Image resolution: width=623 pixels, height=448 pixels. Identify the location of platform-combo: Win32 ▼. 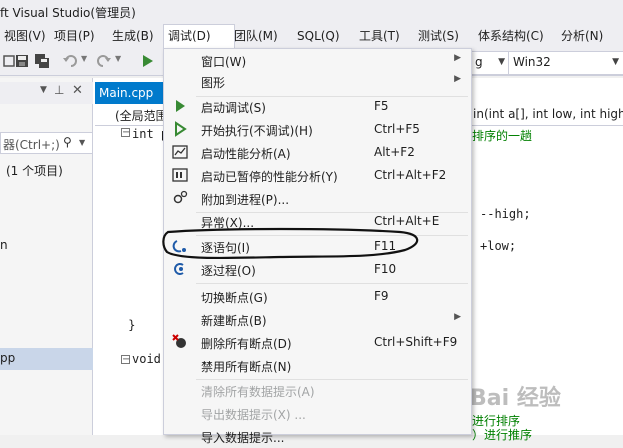
(565, 63).